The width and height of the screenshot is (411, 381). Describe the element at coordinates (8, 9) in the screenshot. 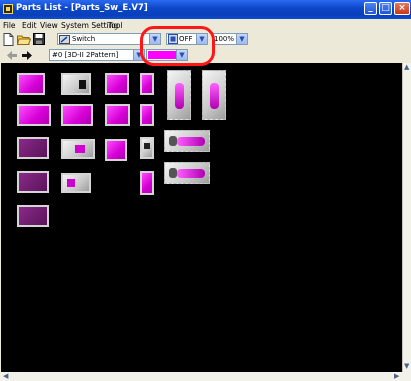

I see `app-icon` at that location.